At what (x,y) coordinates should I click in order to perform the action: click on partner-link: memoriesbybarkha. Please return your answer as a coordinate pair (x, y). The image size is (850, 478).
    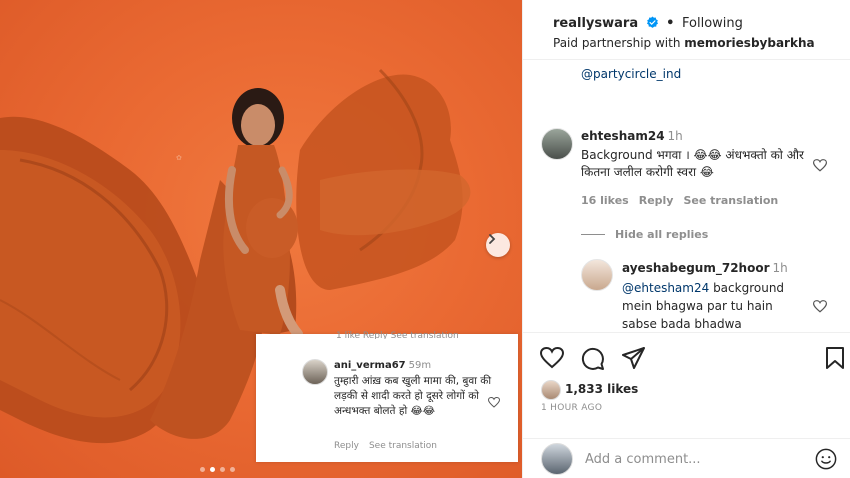
    Looking at the image, I should click on (749, 43).